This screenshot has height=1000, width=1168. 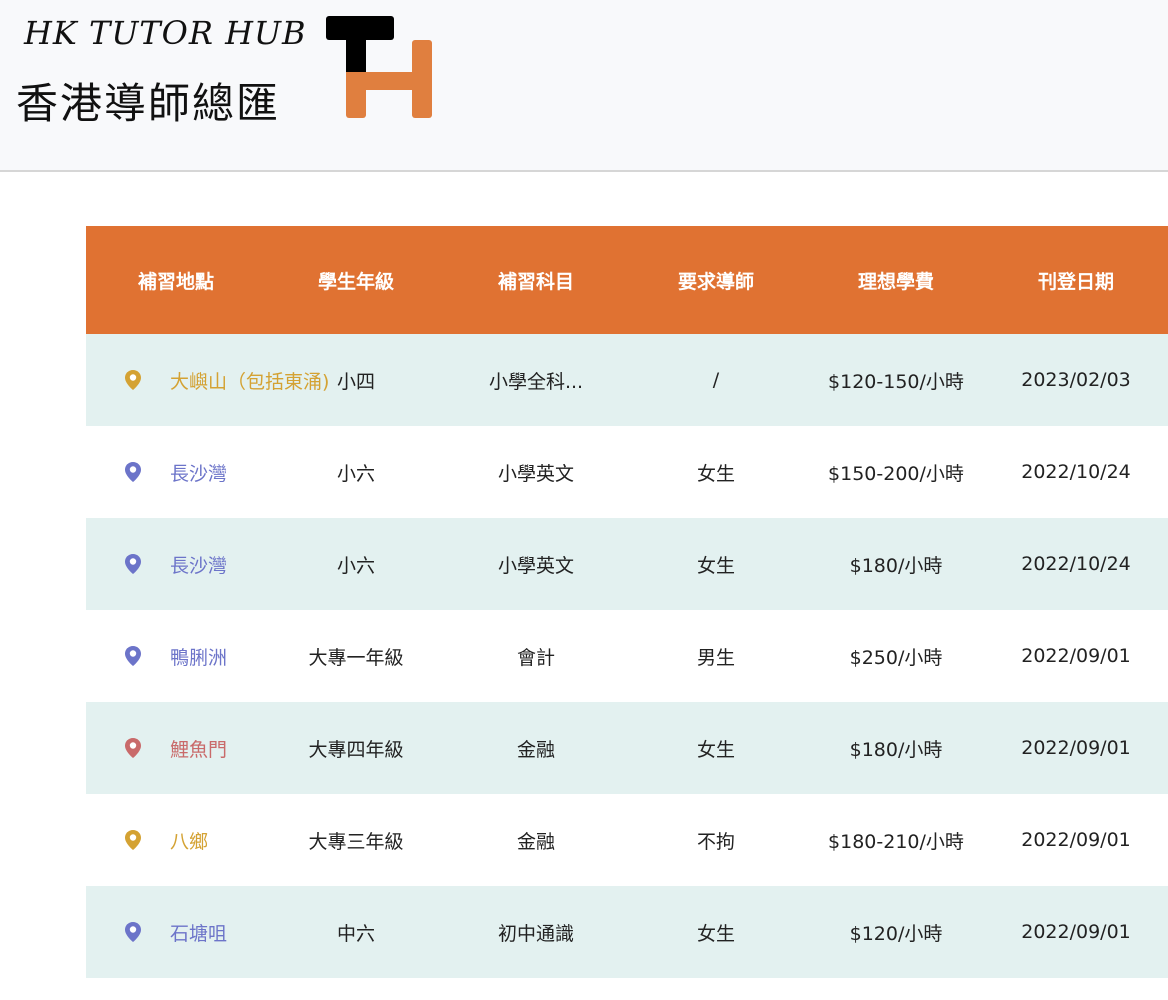 What do you see at coordinates (896, 657) in the screenshot?
I see `fee-cell: $250/小時` at bounding box center [896, 657].